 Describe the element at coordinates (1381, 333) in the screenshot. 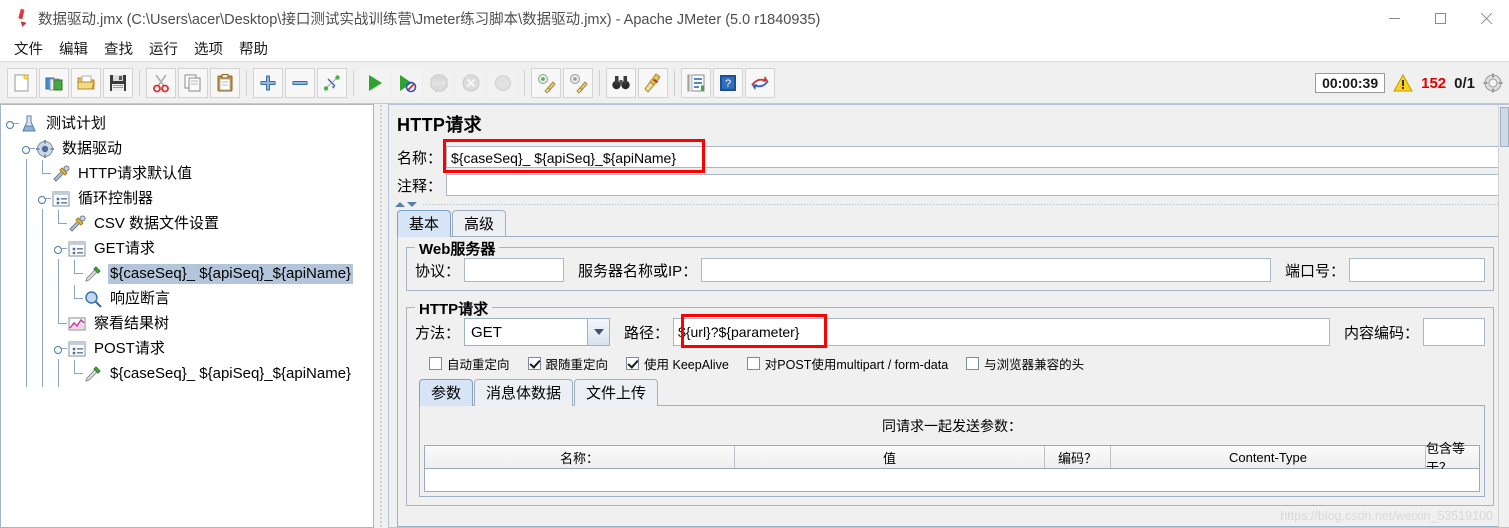

I see `content-encoding-label: 内容编码：` at that location.